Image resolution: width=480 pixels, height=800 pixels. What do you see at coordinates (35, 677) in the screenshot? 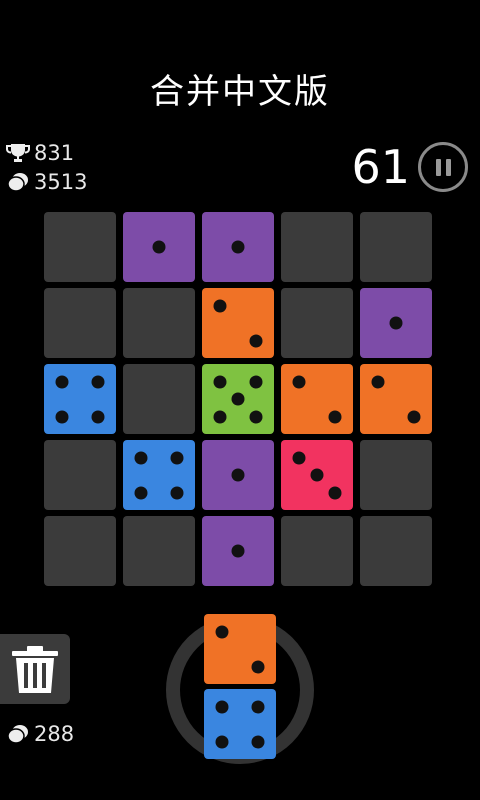
I see `trash-icon` at bounding box center [35, 677].